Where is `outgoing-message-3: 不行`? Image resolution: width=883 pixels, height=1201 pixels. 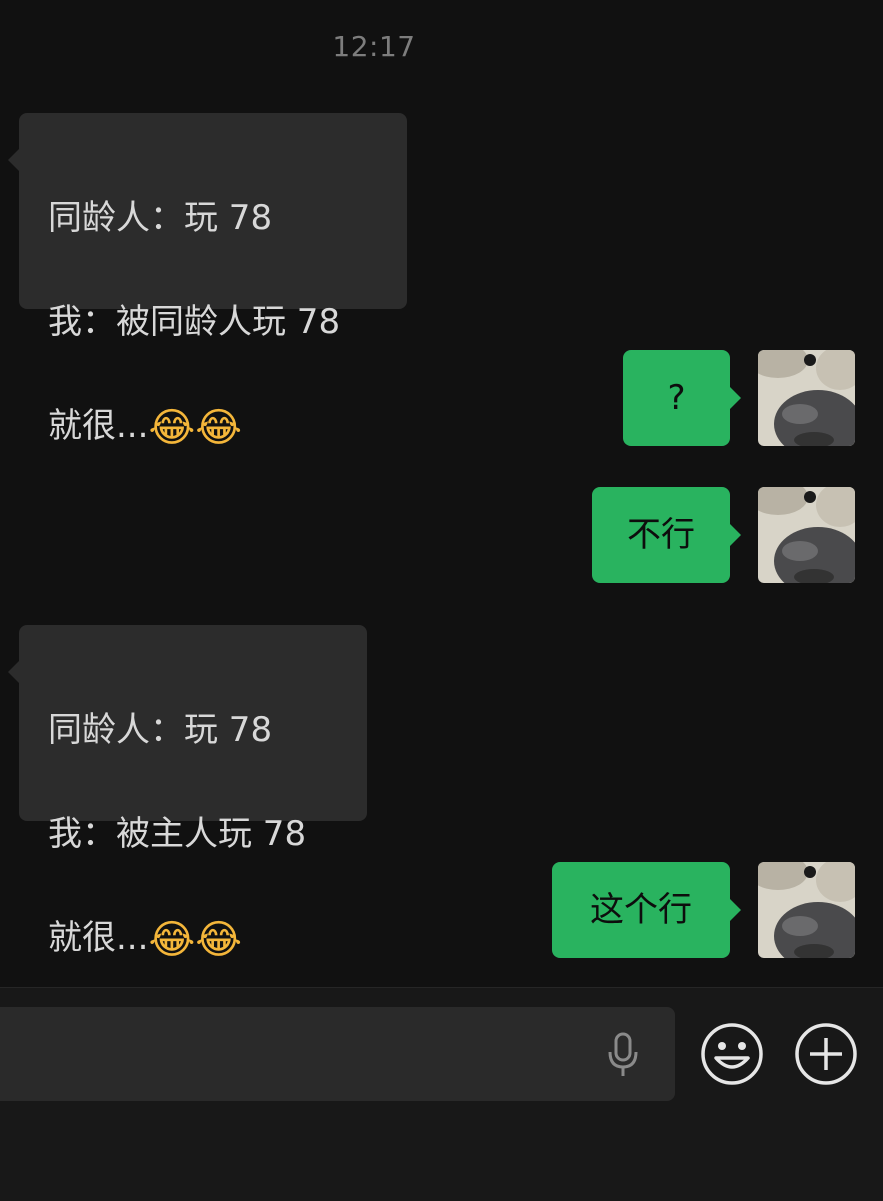
outgoing-message-3: 不行 is located at coordinates (661, 535).